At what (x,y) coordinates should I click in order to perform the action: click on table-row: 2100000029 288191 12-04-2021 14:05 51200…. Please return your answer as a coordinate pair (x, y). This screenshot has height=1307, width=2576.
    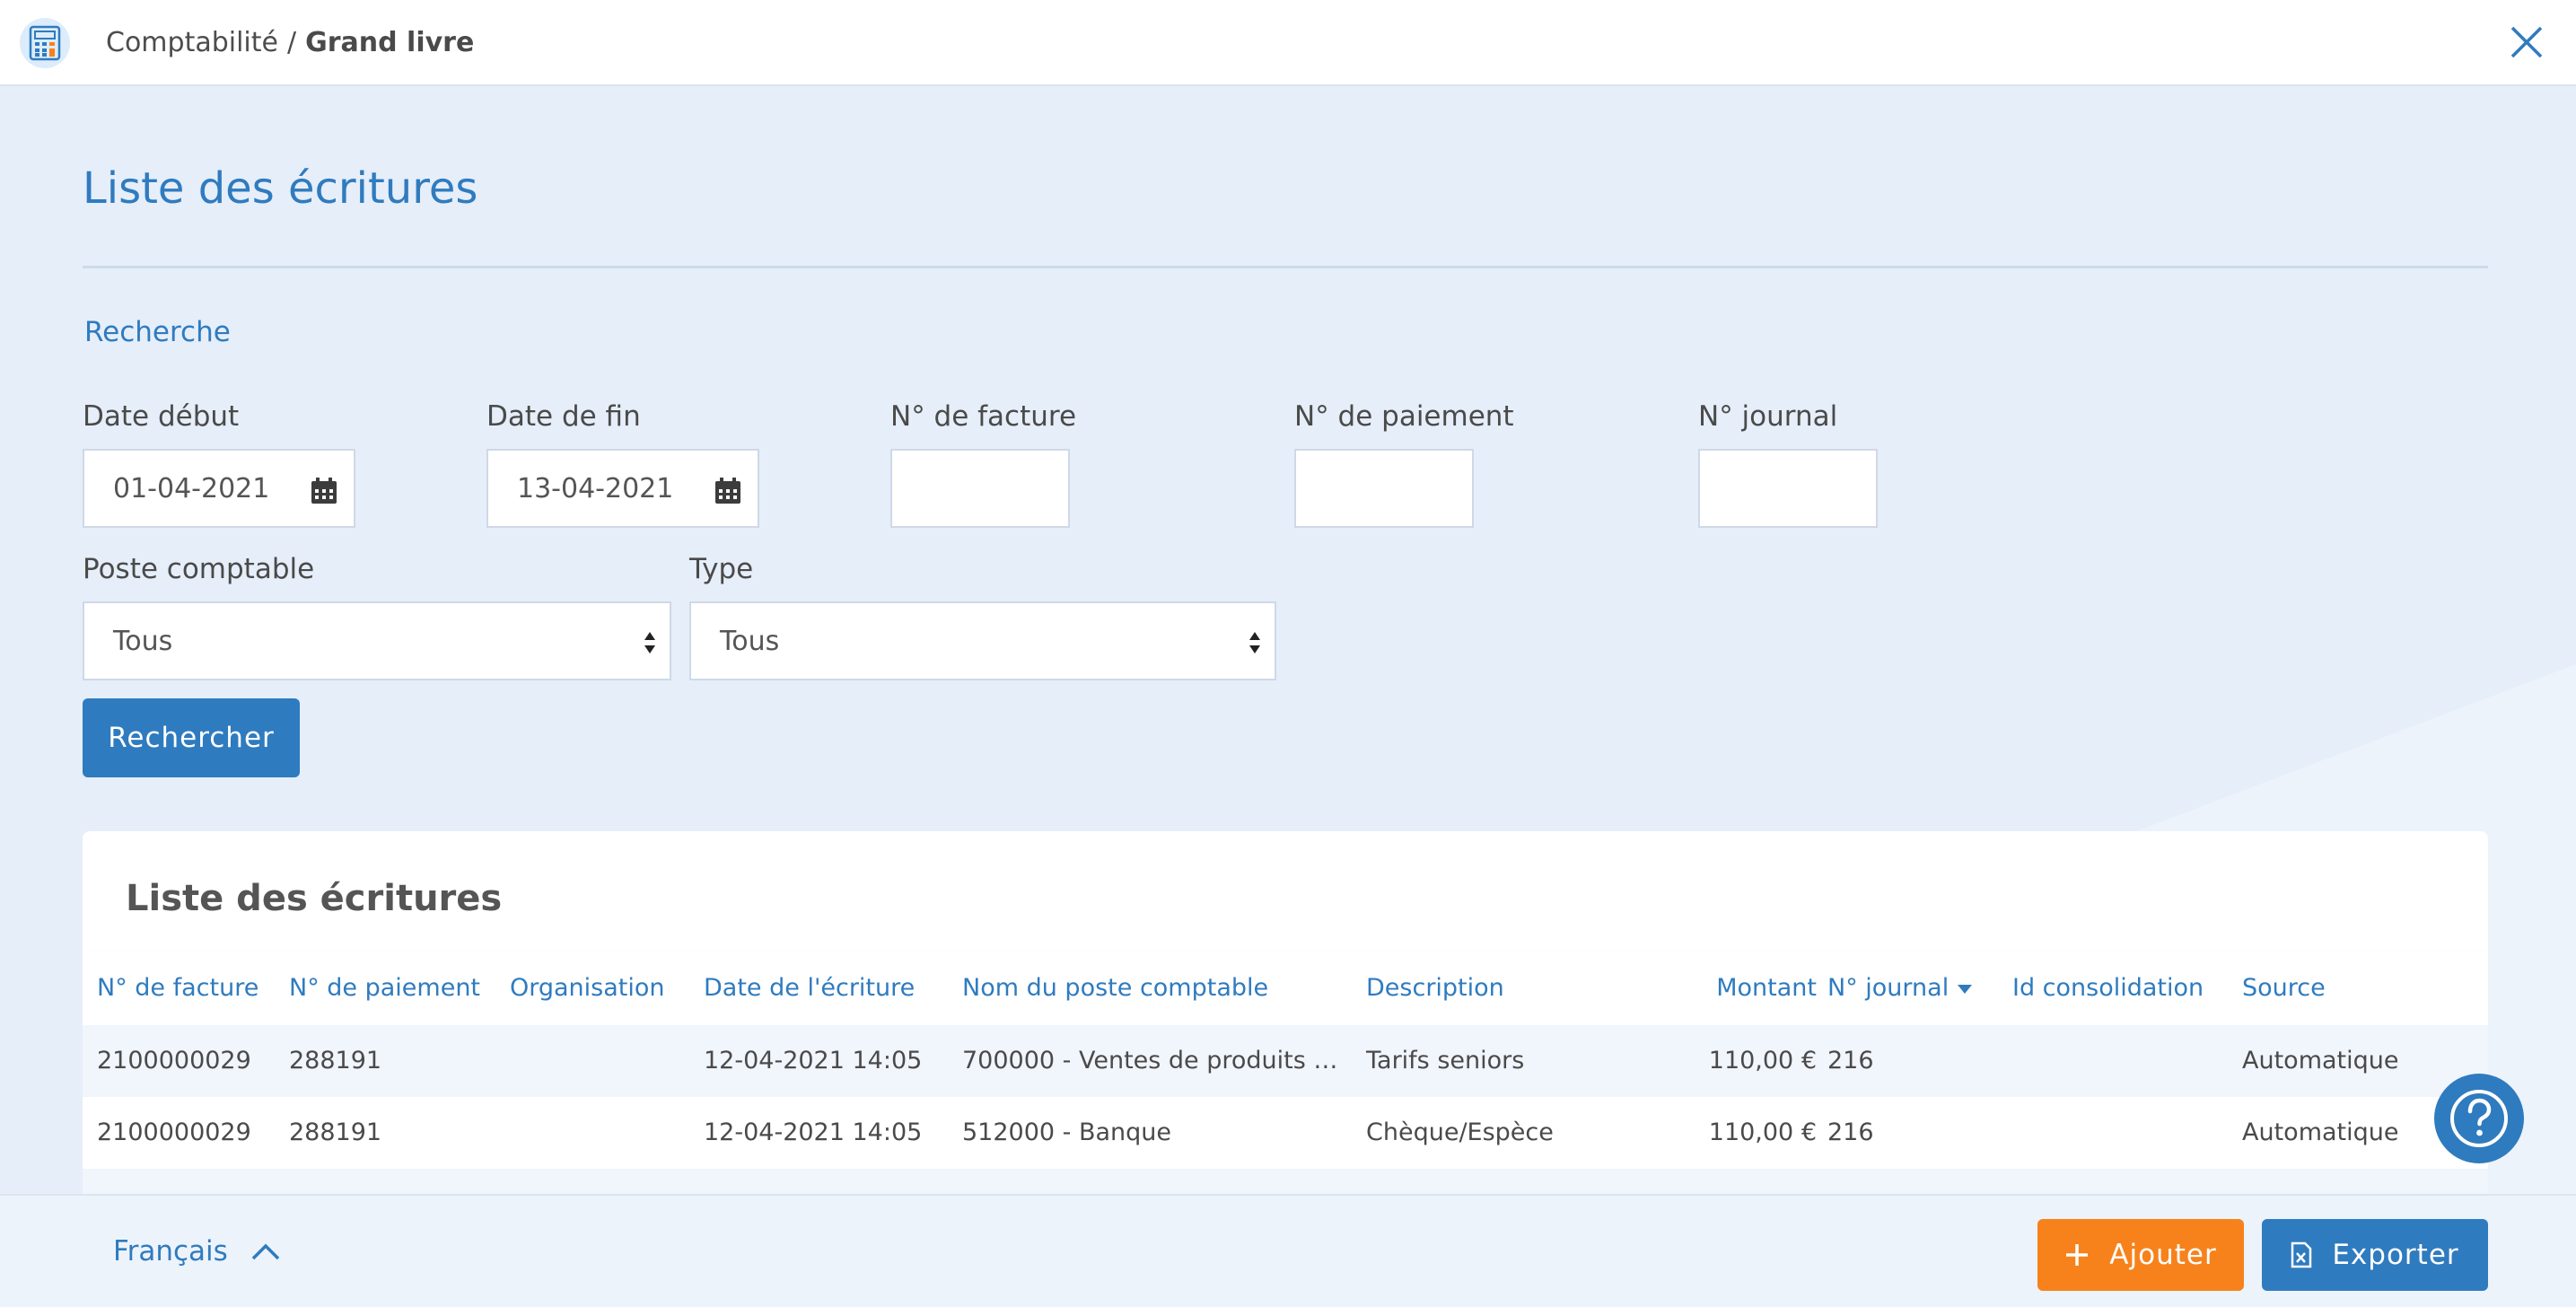
    Looking at the image, I should click on (1285, 1133).